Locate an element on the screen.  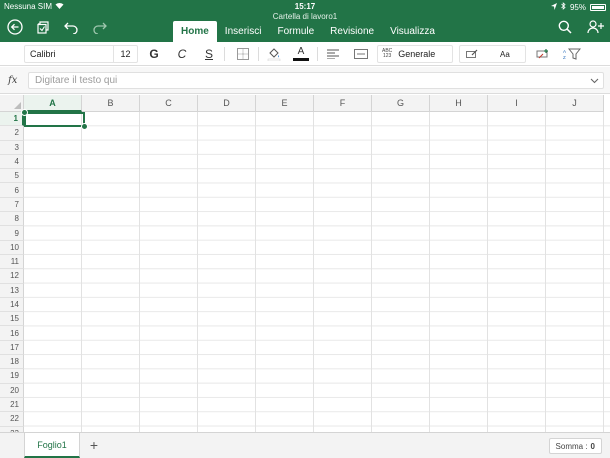
sum-value: 0 is located at coordinates (592, 446).